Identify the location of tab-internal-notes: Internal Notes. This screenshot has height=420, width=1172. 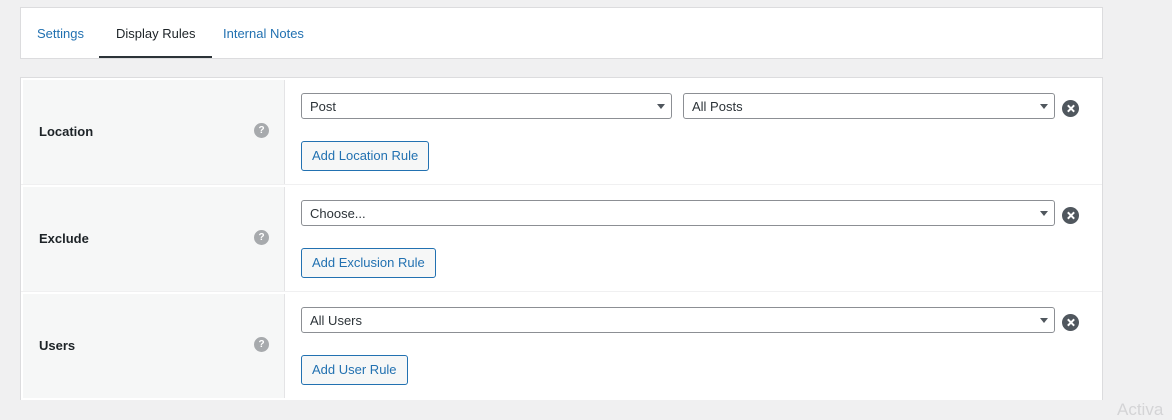
(263, 33).